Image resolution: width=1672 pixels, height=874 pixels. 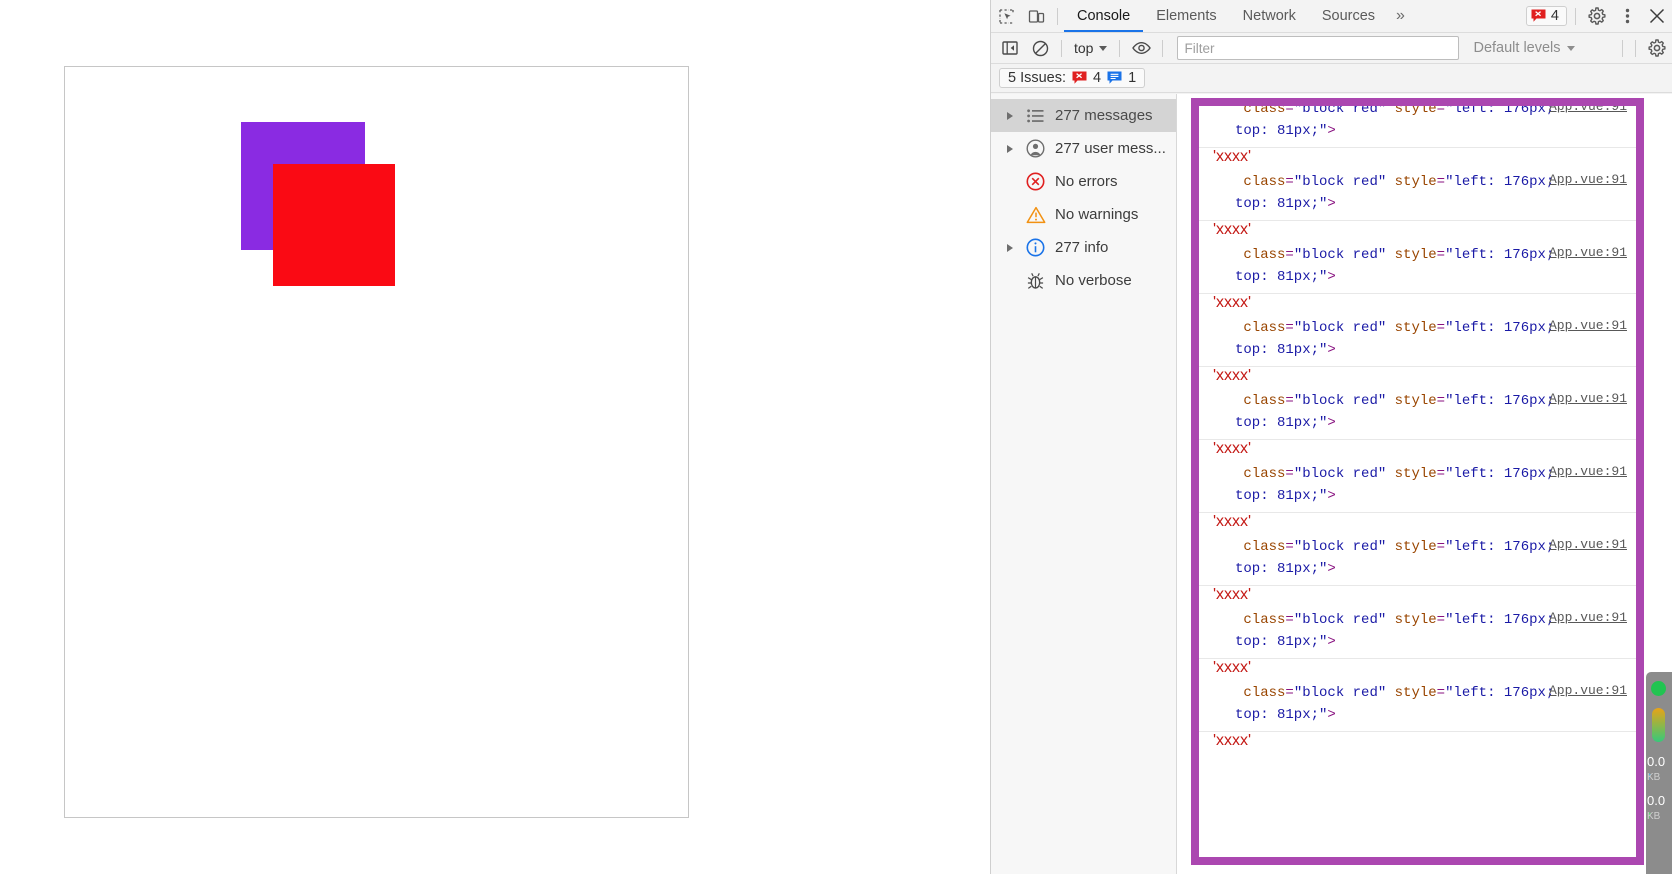 I want to click on sidebar-item-errors: No errors, so click(x=1083, y=181).